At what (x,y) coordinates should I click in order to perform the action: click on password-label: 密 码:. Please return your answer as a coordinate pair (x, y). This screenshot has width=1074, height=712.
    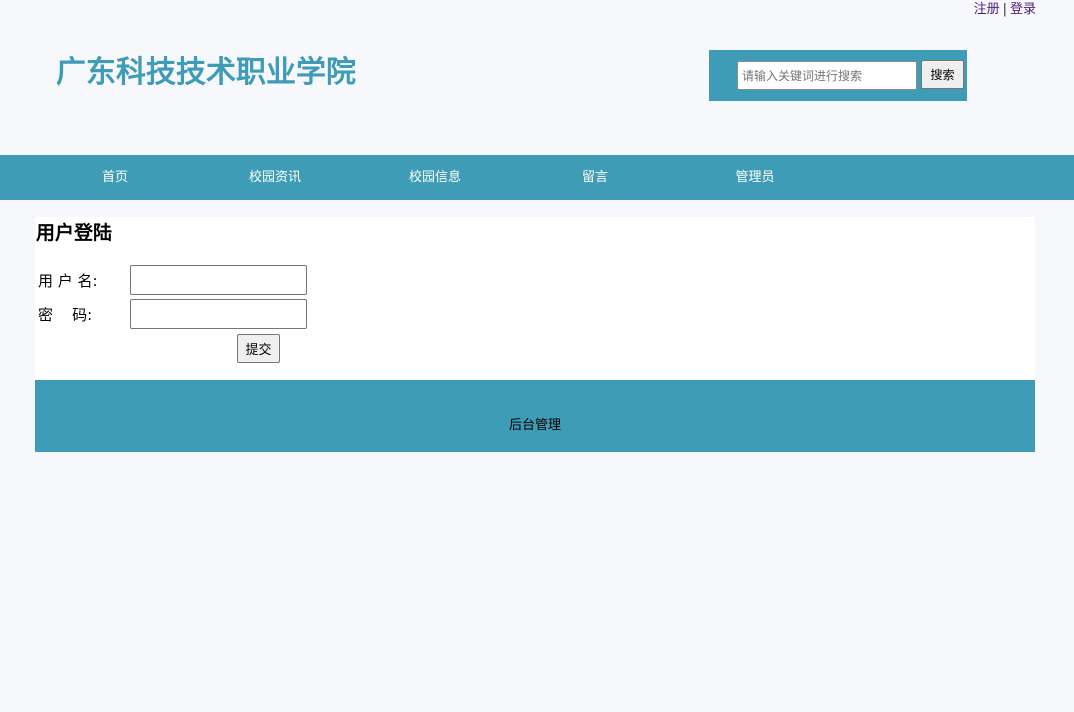
    Looking at the image, I should click on (65, 315).